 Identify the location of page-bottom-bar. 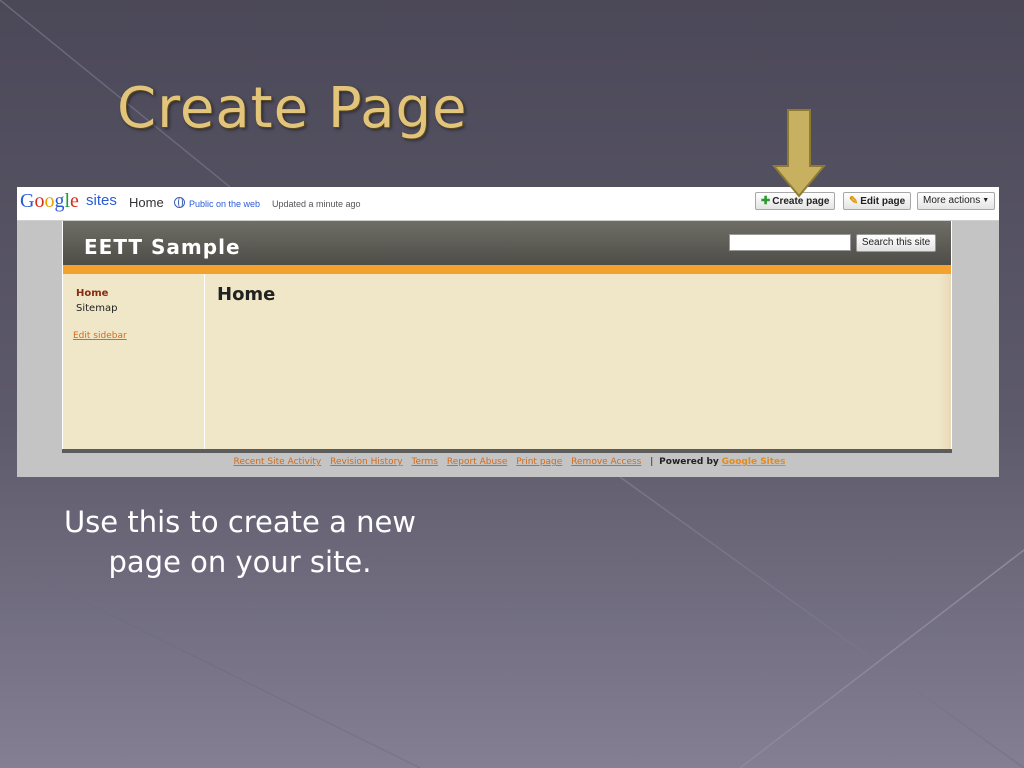
(507, 451).